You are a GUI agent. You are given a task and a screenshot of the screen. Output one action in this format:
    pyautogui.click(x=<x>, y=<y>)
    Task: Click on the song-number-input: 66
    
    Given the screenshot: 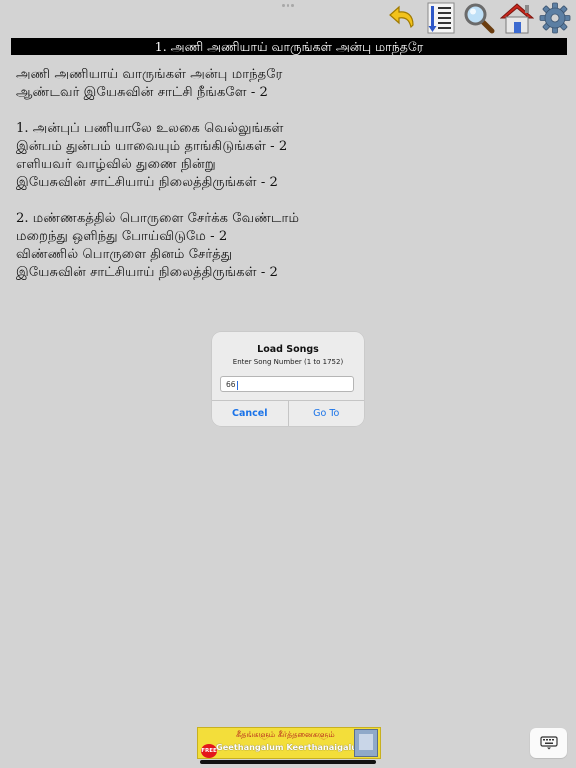 What is the action you would take?
    pyautogui.click(x=287, y=384)
    